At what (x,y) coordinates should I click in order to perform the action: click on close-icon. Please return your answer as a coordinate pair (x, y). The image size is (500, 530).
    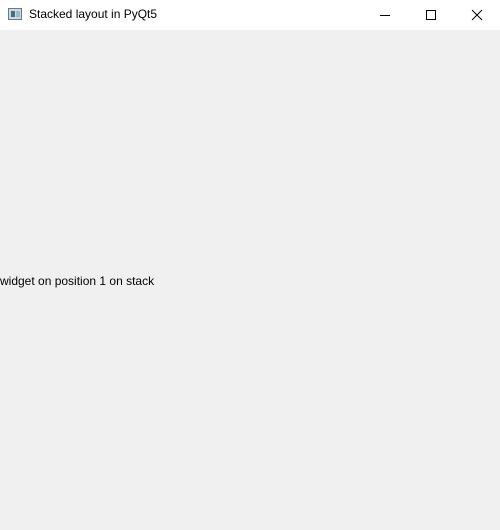
    Looking at the image, I should click on (477, 15).